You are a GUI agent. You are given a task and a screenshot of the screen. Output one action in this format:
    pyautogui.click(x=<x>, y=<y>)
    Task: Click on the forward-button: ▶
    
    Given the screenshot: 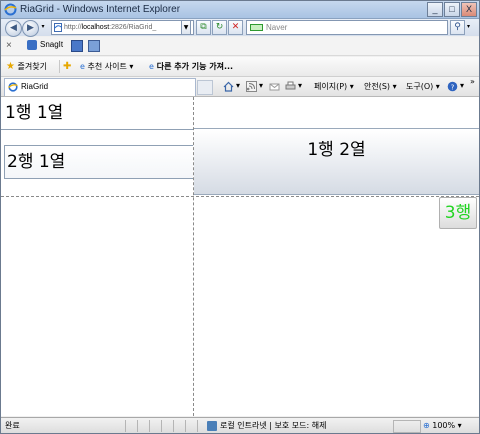 What is the action you would take?
    pyautogui.click(x=30, y=28)
    